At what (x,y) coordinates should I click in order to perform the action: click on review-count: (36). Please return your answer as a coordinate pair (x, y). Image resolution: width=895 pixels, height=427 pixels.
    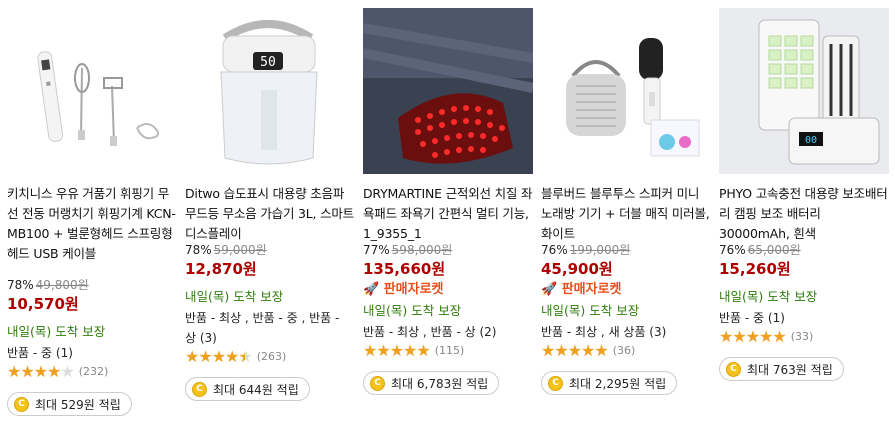
    Looking at the image, I should click on (624, 350).